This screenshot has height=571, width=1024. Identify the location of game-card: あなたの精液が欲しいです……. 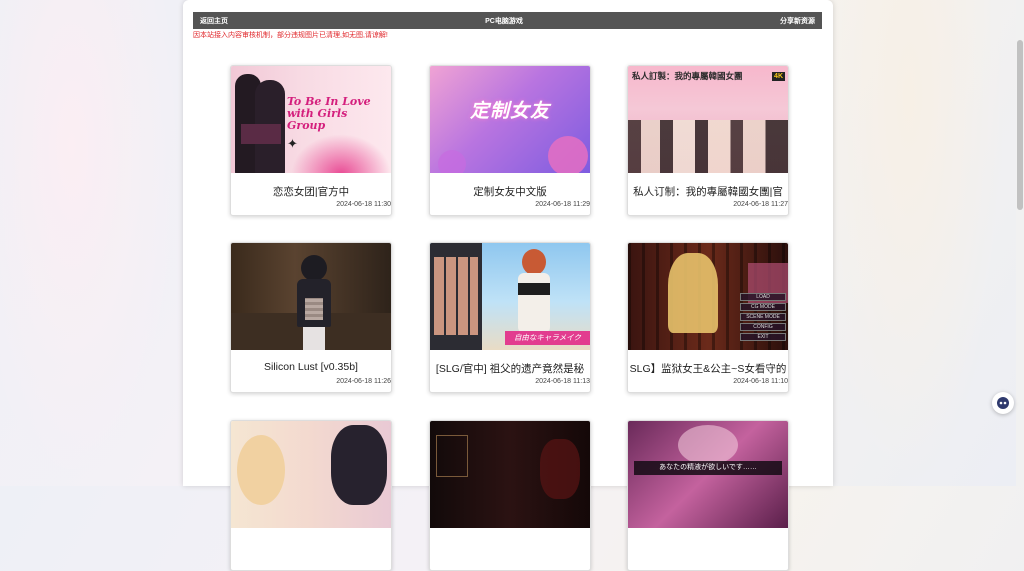
(708, 495).